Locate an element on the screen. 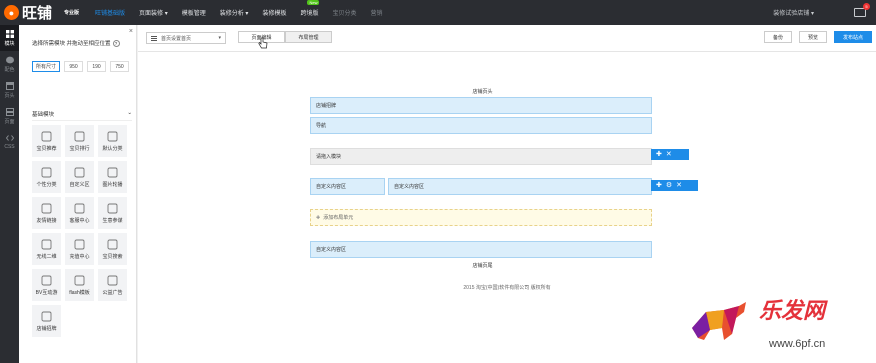  module-tile-label: 自定义区 is located at coordinates (79, 184).